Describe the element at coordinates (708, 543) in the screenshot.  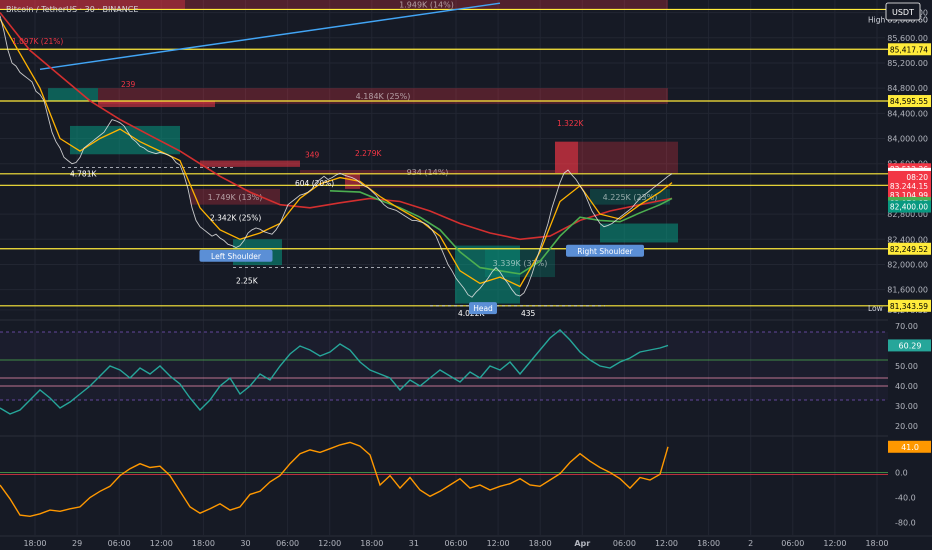
I see `time-tick-16: 18:00` at that location.